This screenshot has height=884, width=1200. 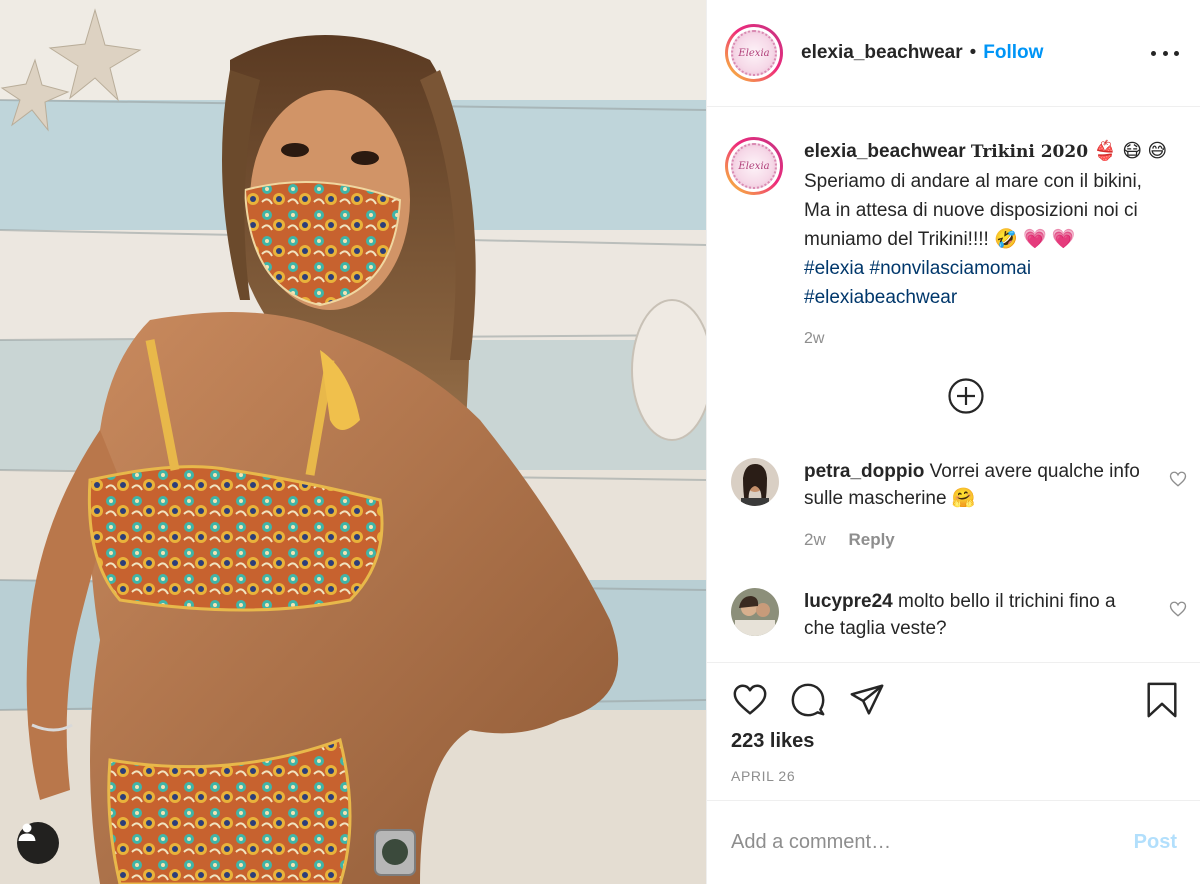 What do you see at coordinates (932, 842) in the screenshot?
I see `comment-input` at bounding box center [932, 842].